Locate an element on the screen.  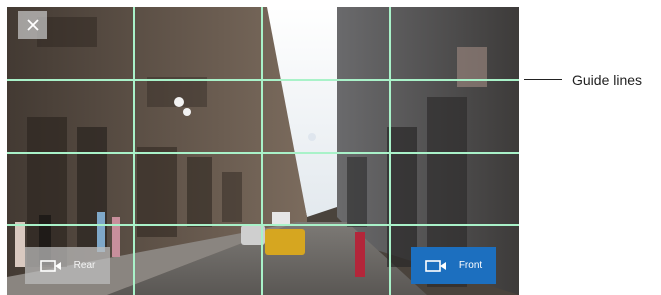
guide-lines-callout-line is located at coordinates (543, 79).